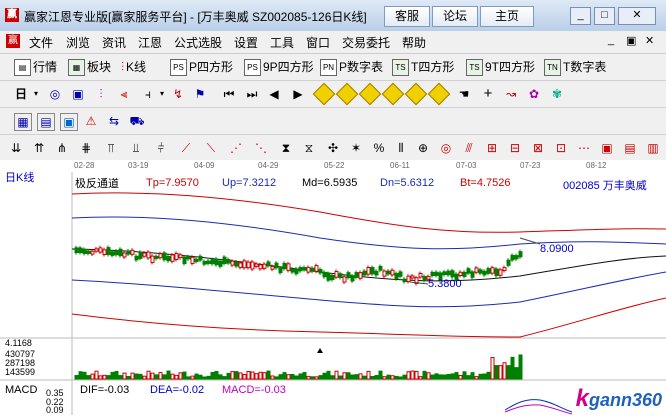 The width and height of the screenshot is (666, 418). Describe the element at coordinates (111, 148) in the screenshot. I see `gann-tool-5-icon: ⫪` at that location.